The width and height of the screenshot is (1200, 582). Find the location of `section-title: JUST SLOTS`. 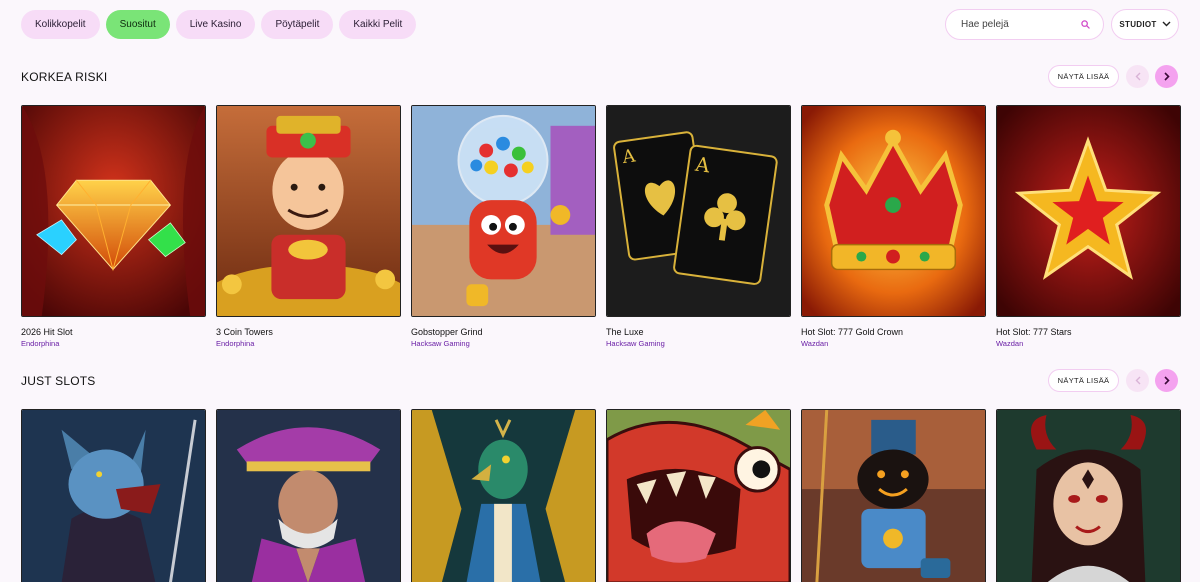

section-title: JUST SLOTS is located at coordinates (58, 381).